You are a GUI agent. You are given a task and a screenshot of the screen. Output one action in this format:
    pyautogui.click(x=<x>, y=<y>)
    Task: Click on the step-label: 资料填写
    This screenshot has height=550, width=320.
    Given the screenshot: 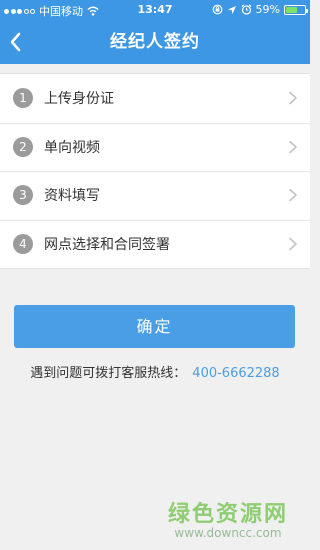 What is the action you would take?
    pyautogui.click(x=72, y=196)
    